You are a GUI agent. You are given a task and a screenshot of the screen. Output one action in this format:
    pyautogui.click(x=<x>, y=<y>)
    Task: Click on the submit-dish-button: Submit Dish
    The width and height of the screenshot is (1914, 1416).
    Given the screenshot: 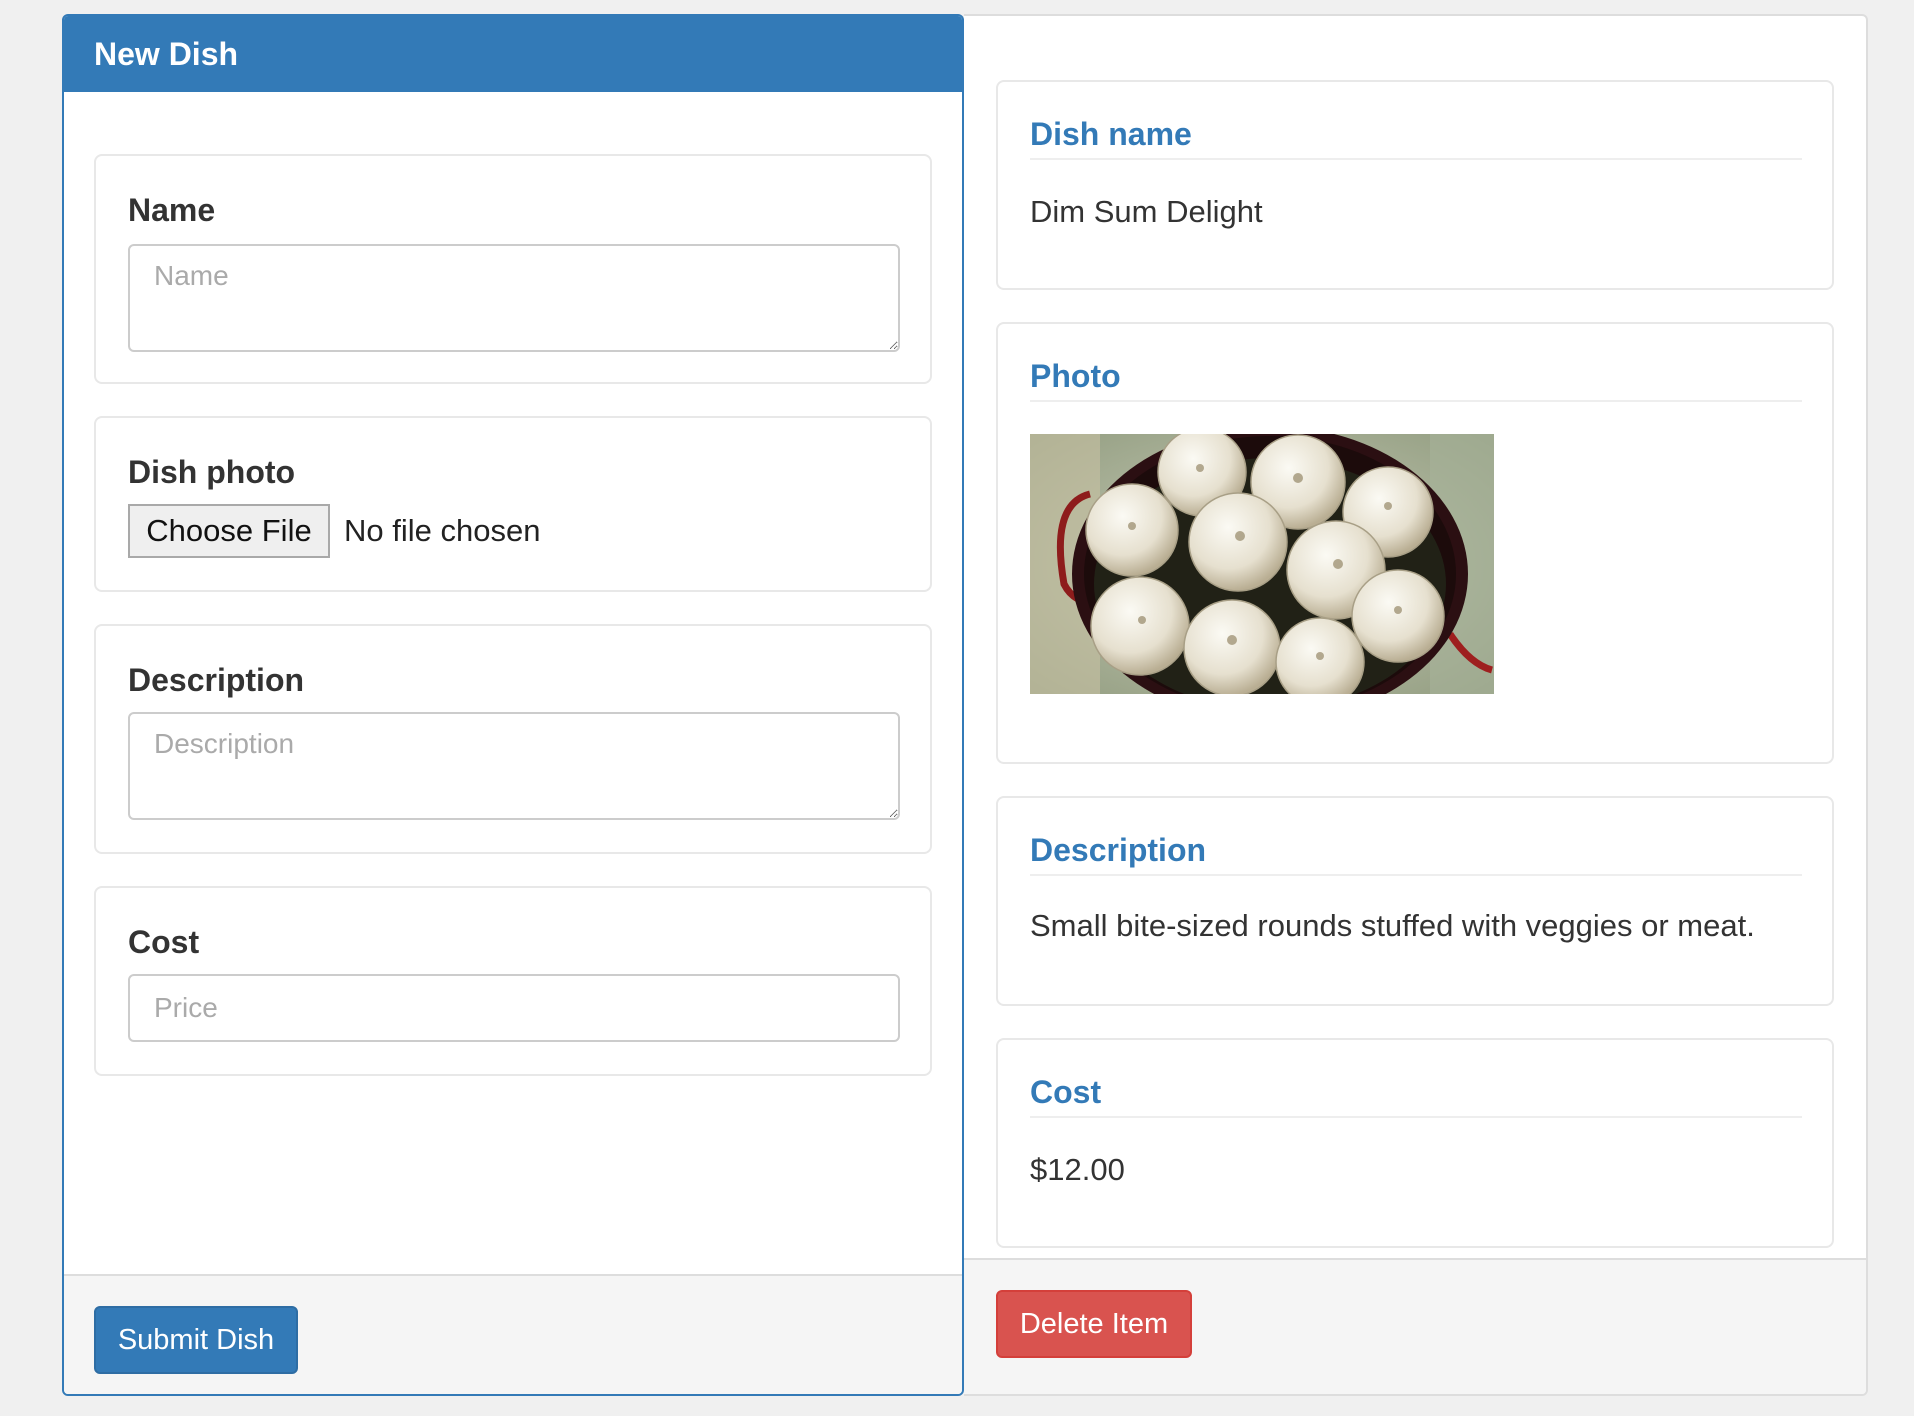 What is the action you would take?
    pyautogui.click(x=196, y=1340)
    